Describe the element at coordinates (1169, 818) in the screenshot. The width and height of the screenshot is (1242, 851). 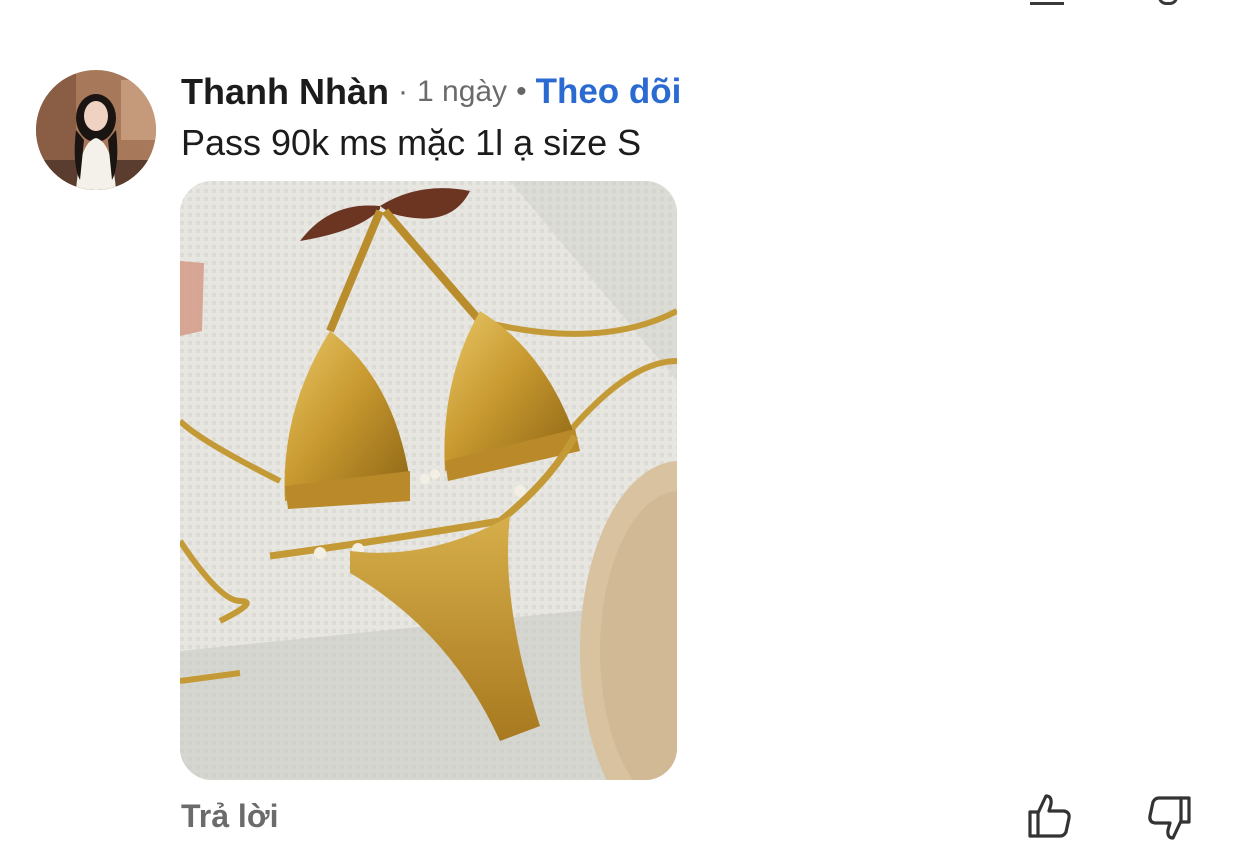
I see `thumbs-down-icon` at that location.